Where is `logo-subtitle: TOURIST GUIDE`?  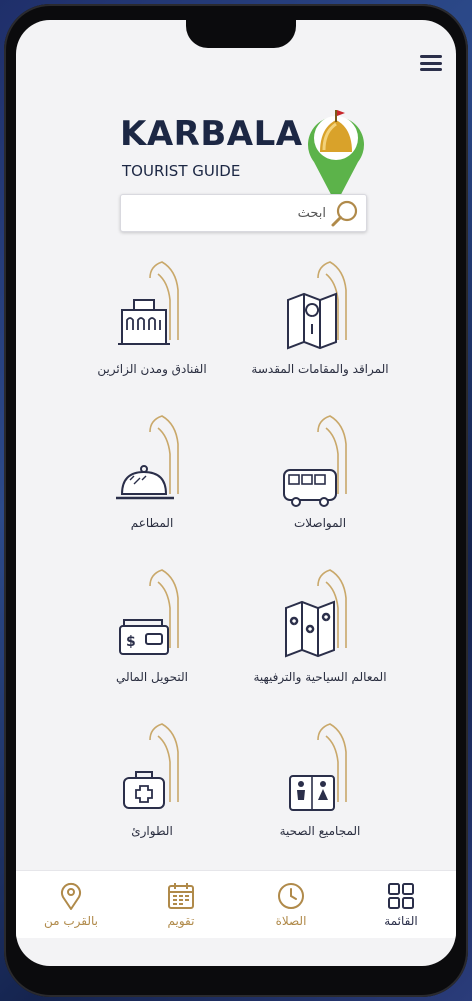
logo-subtitle: TOURIST GUIDE is located at coordinates (181, 171).